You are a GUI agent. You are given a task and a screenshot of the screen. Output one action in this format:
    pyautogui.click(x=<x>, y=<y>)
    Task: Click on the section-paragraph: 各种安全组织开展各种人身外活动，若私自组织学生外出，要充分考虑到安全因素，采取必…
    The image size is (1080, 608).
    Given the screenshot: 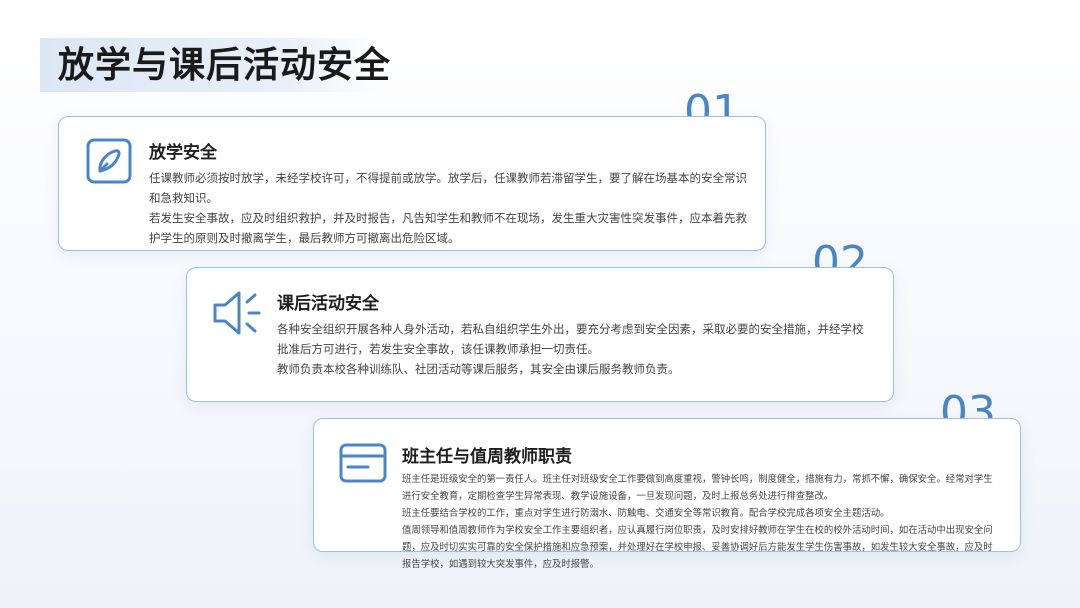 What is the action you would take?
    pyautogui.click(x=570, y=339)
    